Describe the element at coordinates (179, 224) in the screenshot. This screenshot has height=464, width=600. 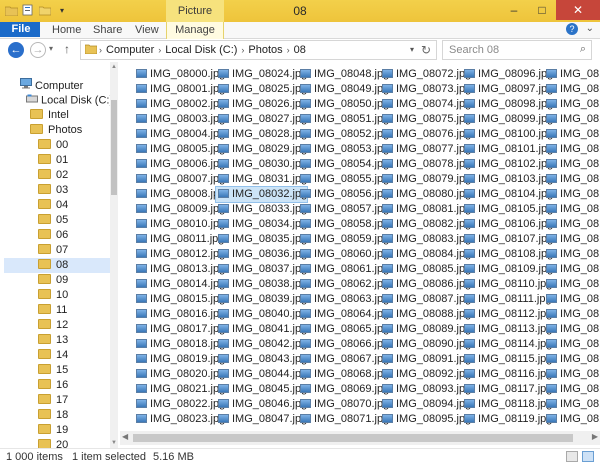
I see `file-item: IMG_08010.jpg` at that location.